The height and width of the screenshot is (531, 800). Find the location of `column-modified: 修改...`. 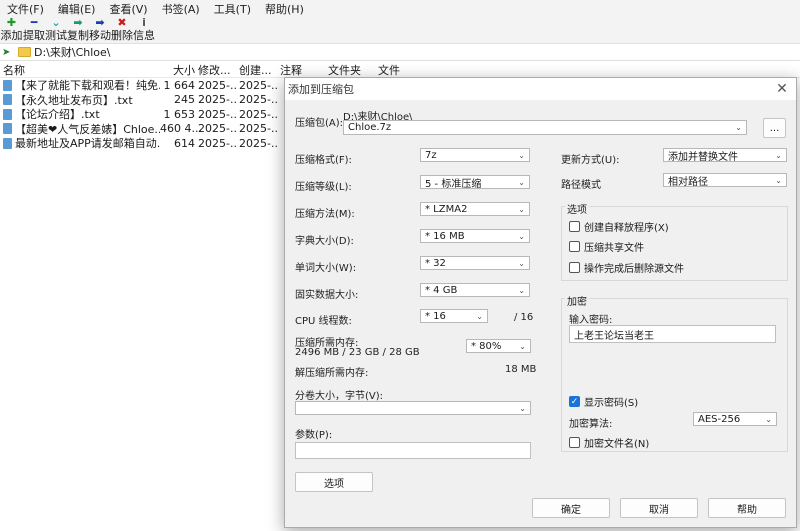

column-modified: 修改... is located at coordinates (215, 70).